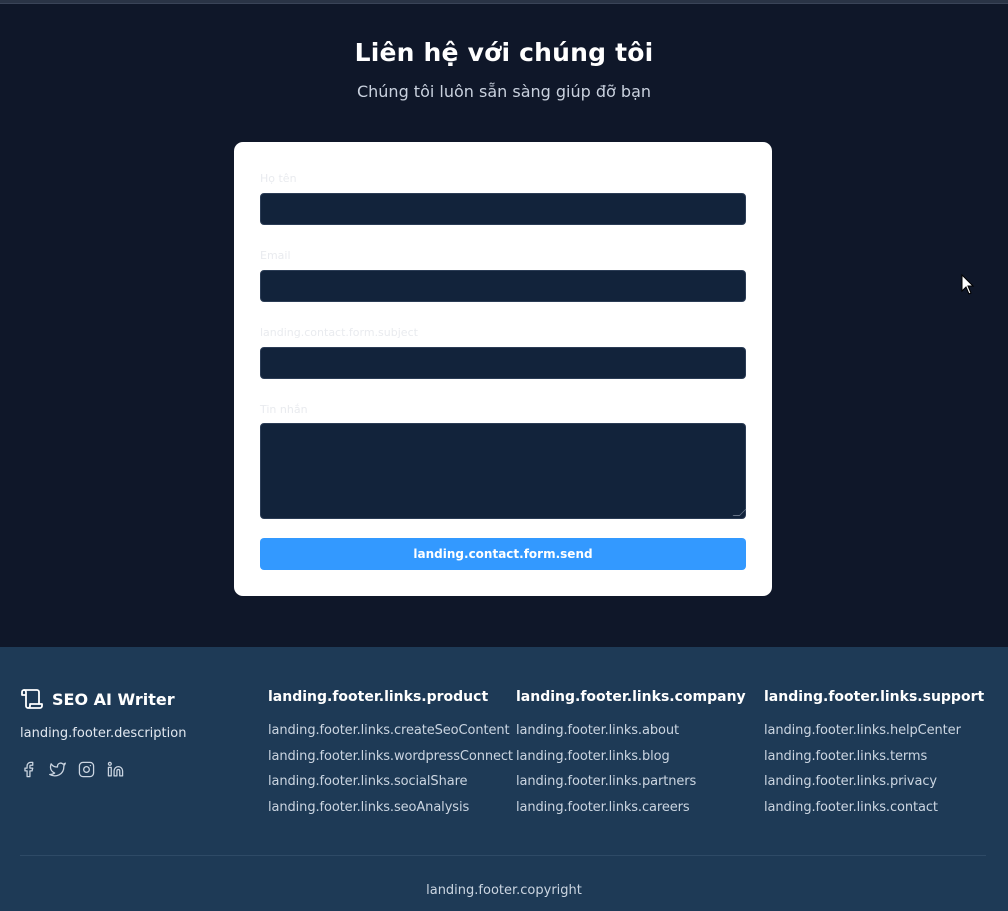  I want to click on send-button: landing.contact.form.send, so click(503, 554).